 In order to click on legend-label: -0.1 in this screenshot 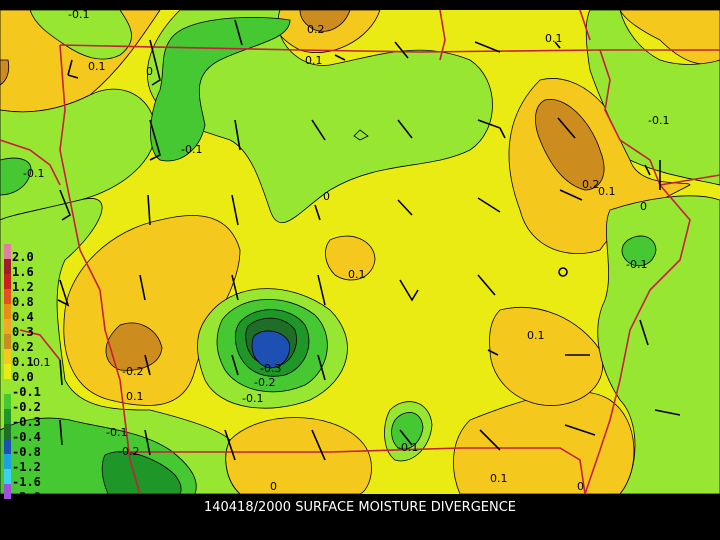, I will do `click(26, 392)`.